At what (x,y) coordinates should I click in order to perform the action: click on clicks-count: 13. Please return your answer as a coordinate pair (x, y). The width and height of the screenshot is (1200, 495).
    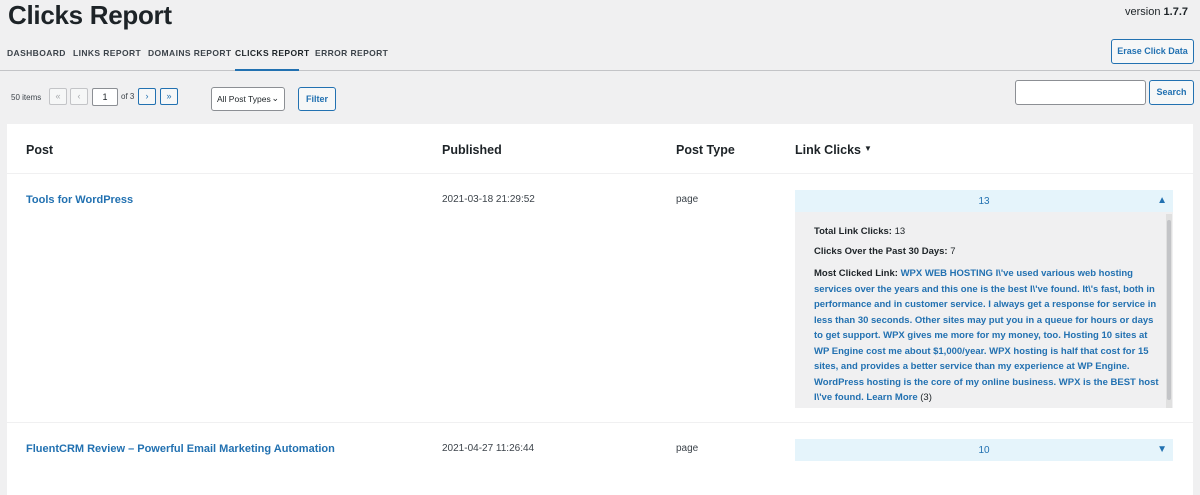
    Looking at the image, I should click on (984, 201).